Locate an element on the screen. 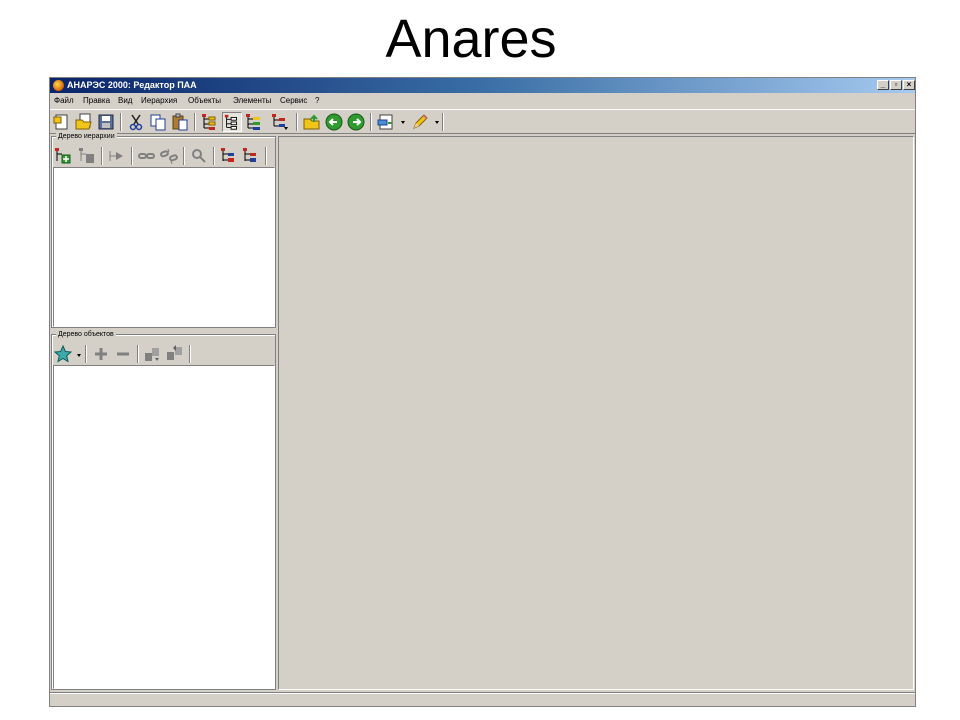 This screenshot has width=960, height=720. tree-expand-button is located at coordinates (254, 122).